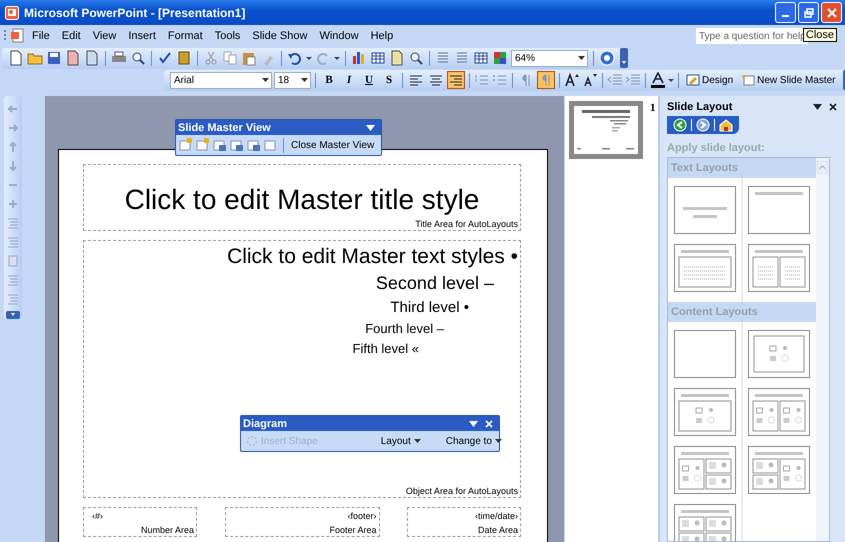  I want to click on minimize-icon, so click(785, 16).